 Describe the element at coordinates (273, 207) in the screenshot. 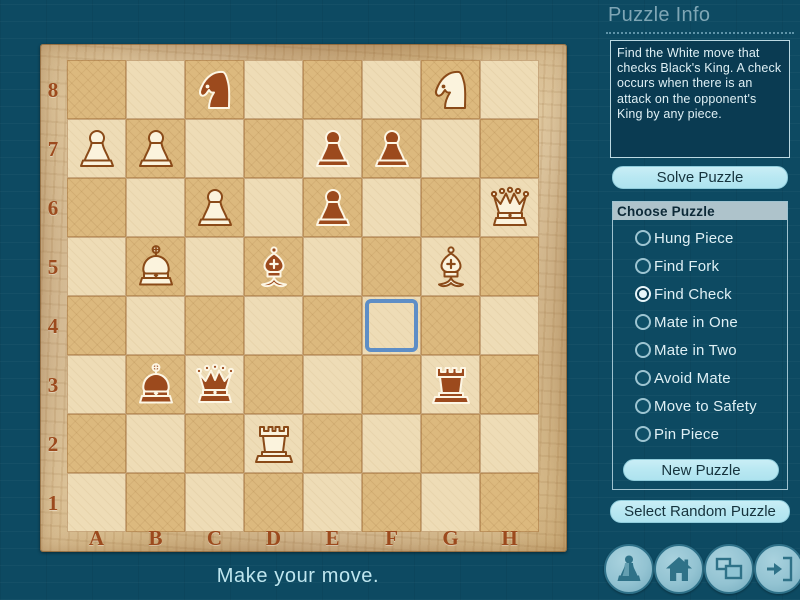

I see `board-square-d6` at that location.